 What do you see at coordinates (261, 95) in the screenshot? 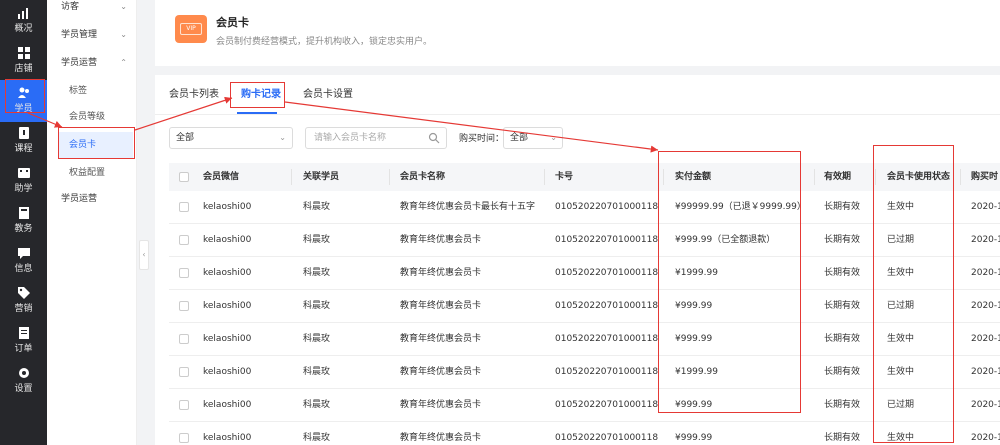
I see `tab-purchase-records: 购卡记录` at bounding box center [261, 95].